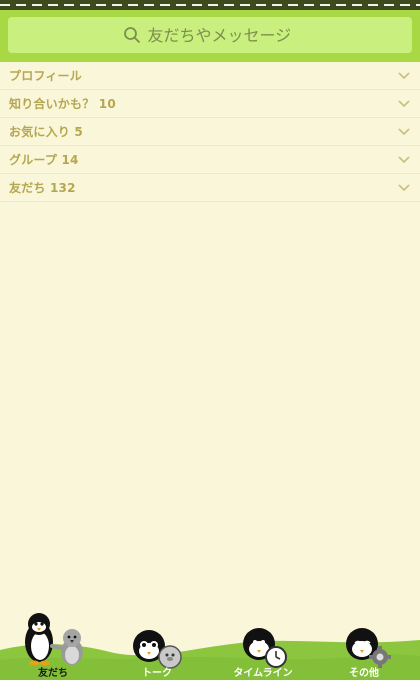 The width and height of the screenshot is (420, 680). Describe the element at coordinates (53, 673) in the screenshot. I see `tab-label: 友だち` at that location.